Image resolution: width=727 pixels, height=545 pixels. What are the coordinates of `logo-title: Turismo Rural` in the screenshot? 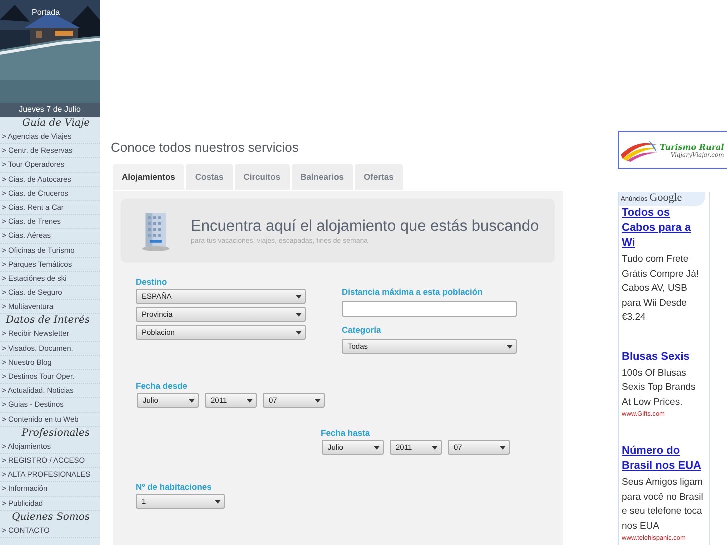 It's located at (692, 147).